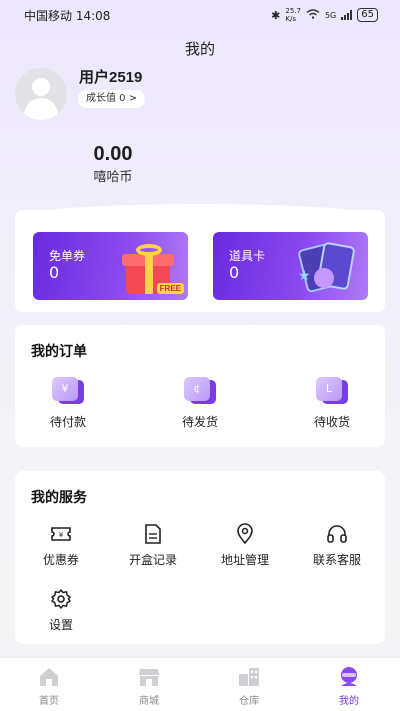 This screenshot has width=400, height=711. Describe the element at coordinates (337, 534) in the screenshot. I see `headset-icon` at that location.